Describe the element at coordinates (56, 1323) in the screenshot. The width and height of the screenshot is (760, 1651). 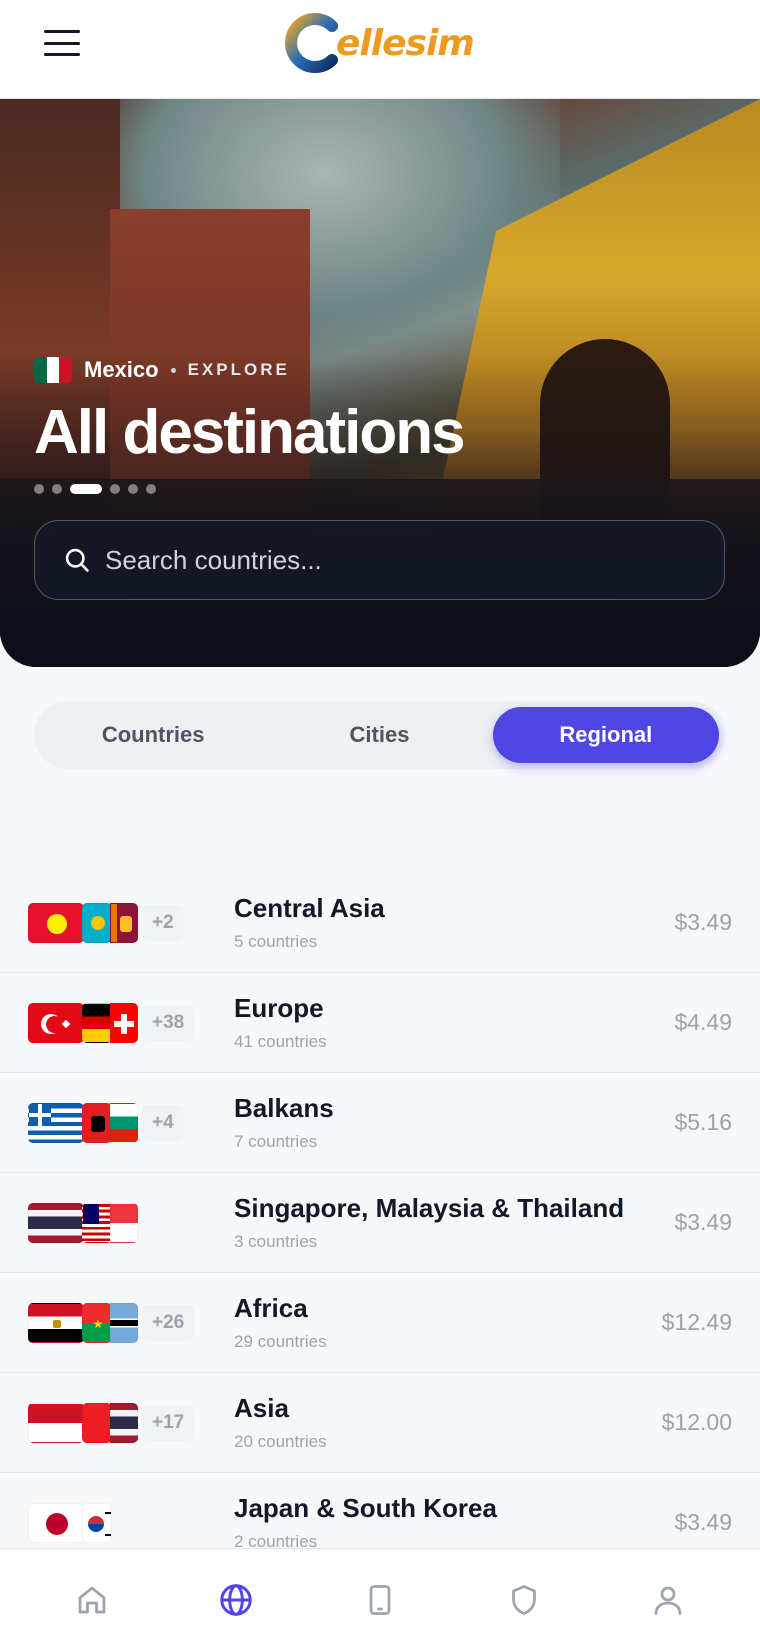
I see `egypt-flag-icon` at that location.